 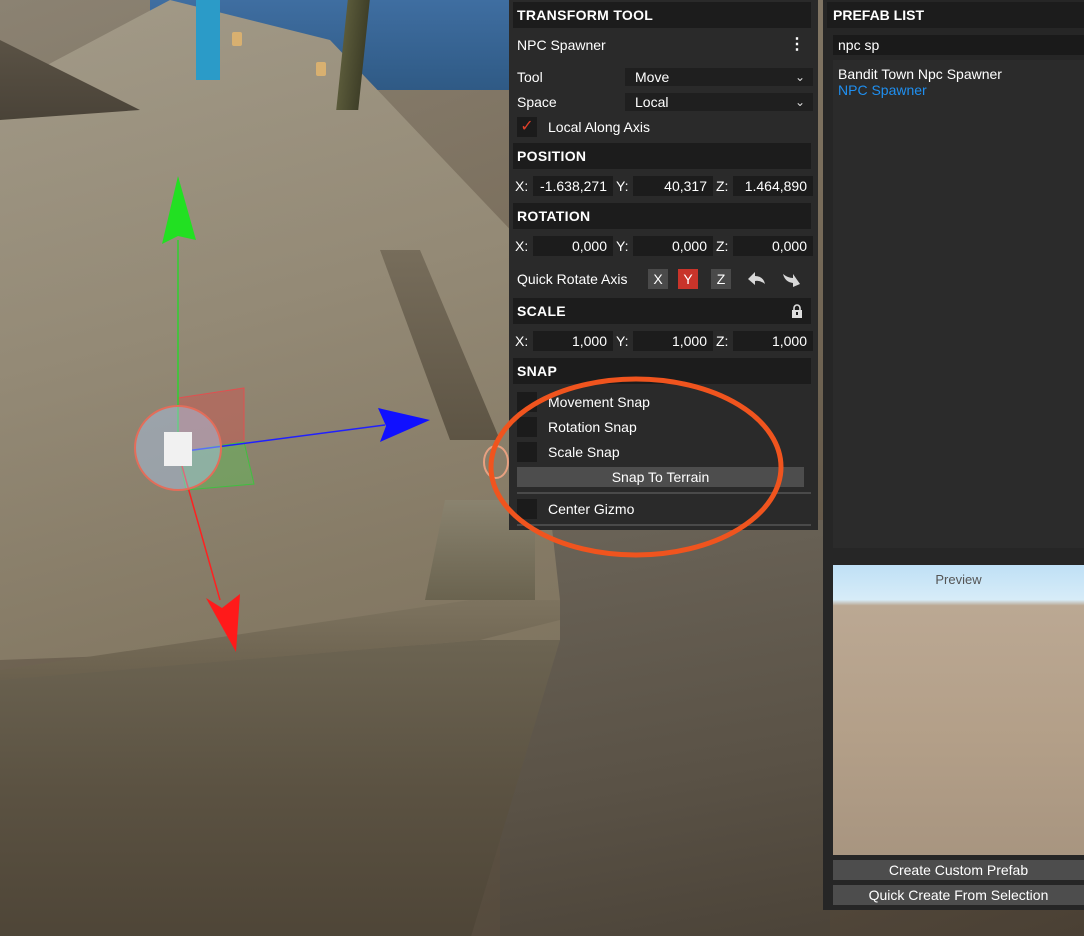 What do you see at coordinates (673, 246) in the screenshot?
I see `rotation-y-field: 0,000` at bounding box center [673, 246].